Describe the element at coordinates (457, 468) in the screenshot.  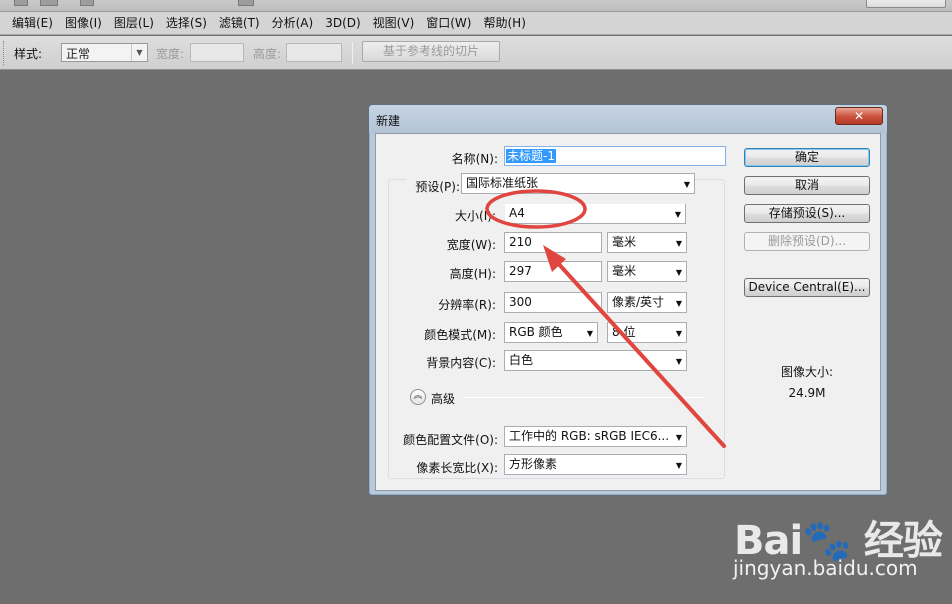
I see `pixel-aspect-label: 像素长宽比(X):` at that location.